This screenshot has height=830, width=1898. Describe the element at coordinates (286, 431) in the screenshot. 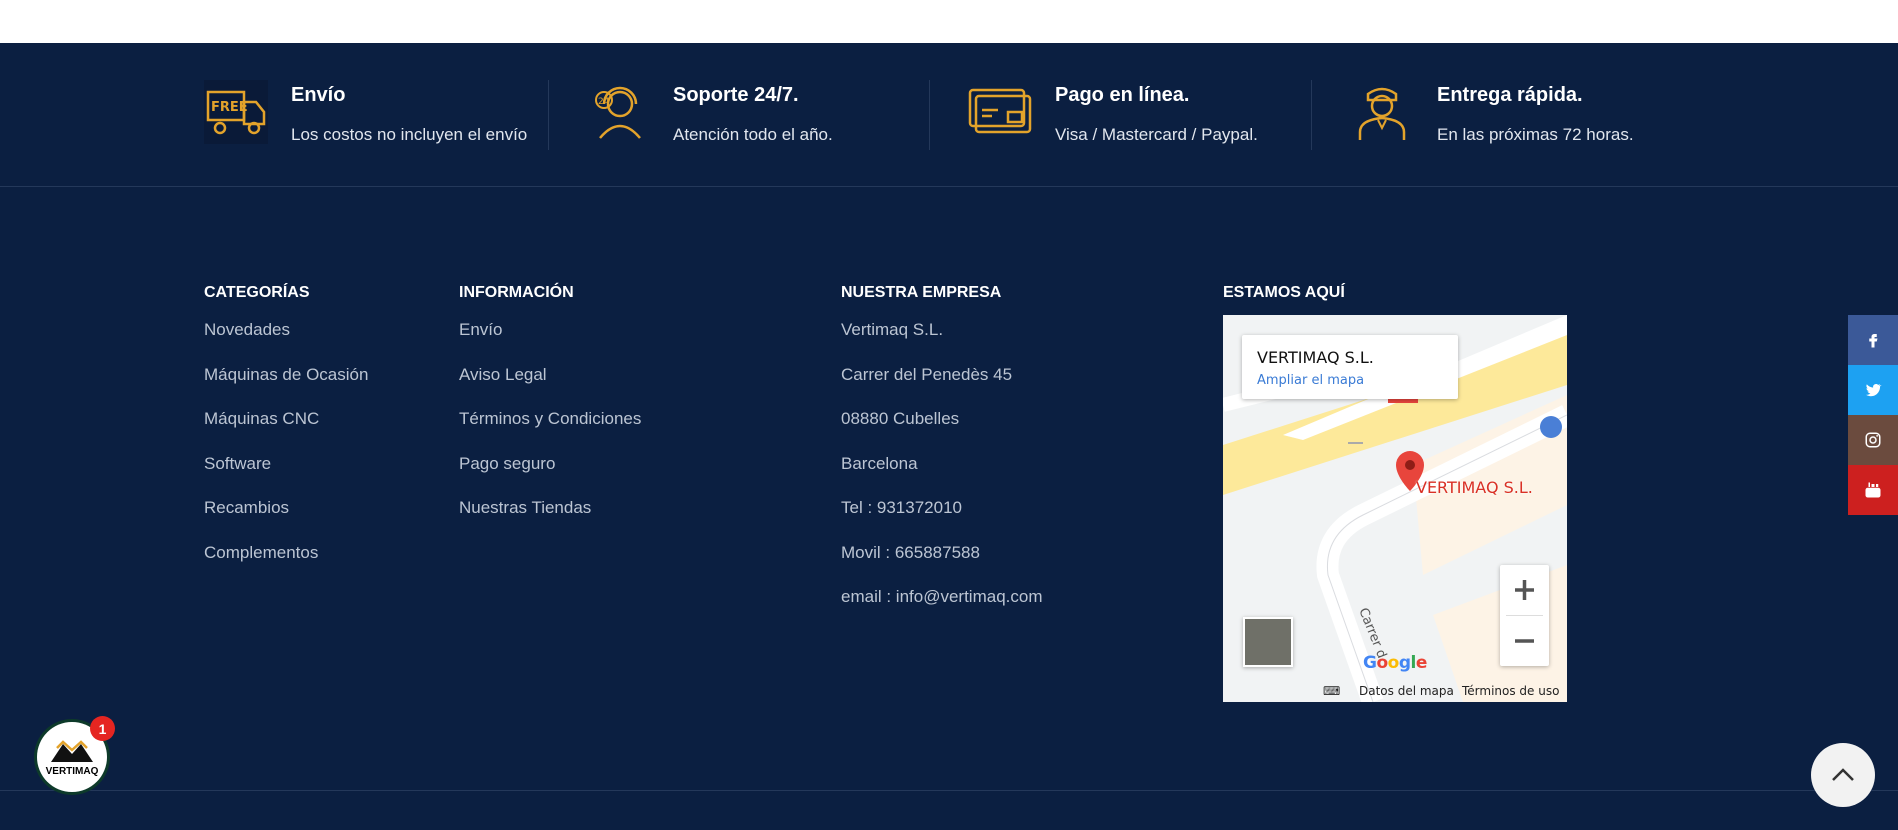

I see `category-link: Máquinas CNC` at that location.